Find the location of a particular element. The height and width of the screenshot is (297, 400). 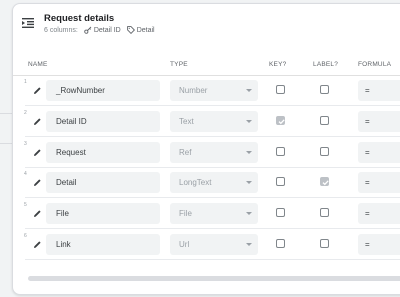

key-chip: Detail ID is located at coordinates (102, 30).